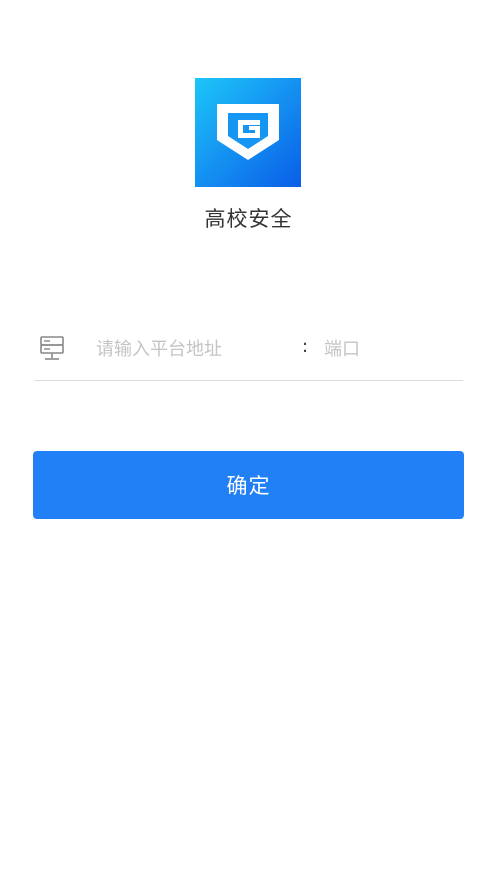 This screenshot has height=883, width=497. I want to click on app-name: 高校安全, so click(248, 219).